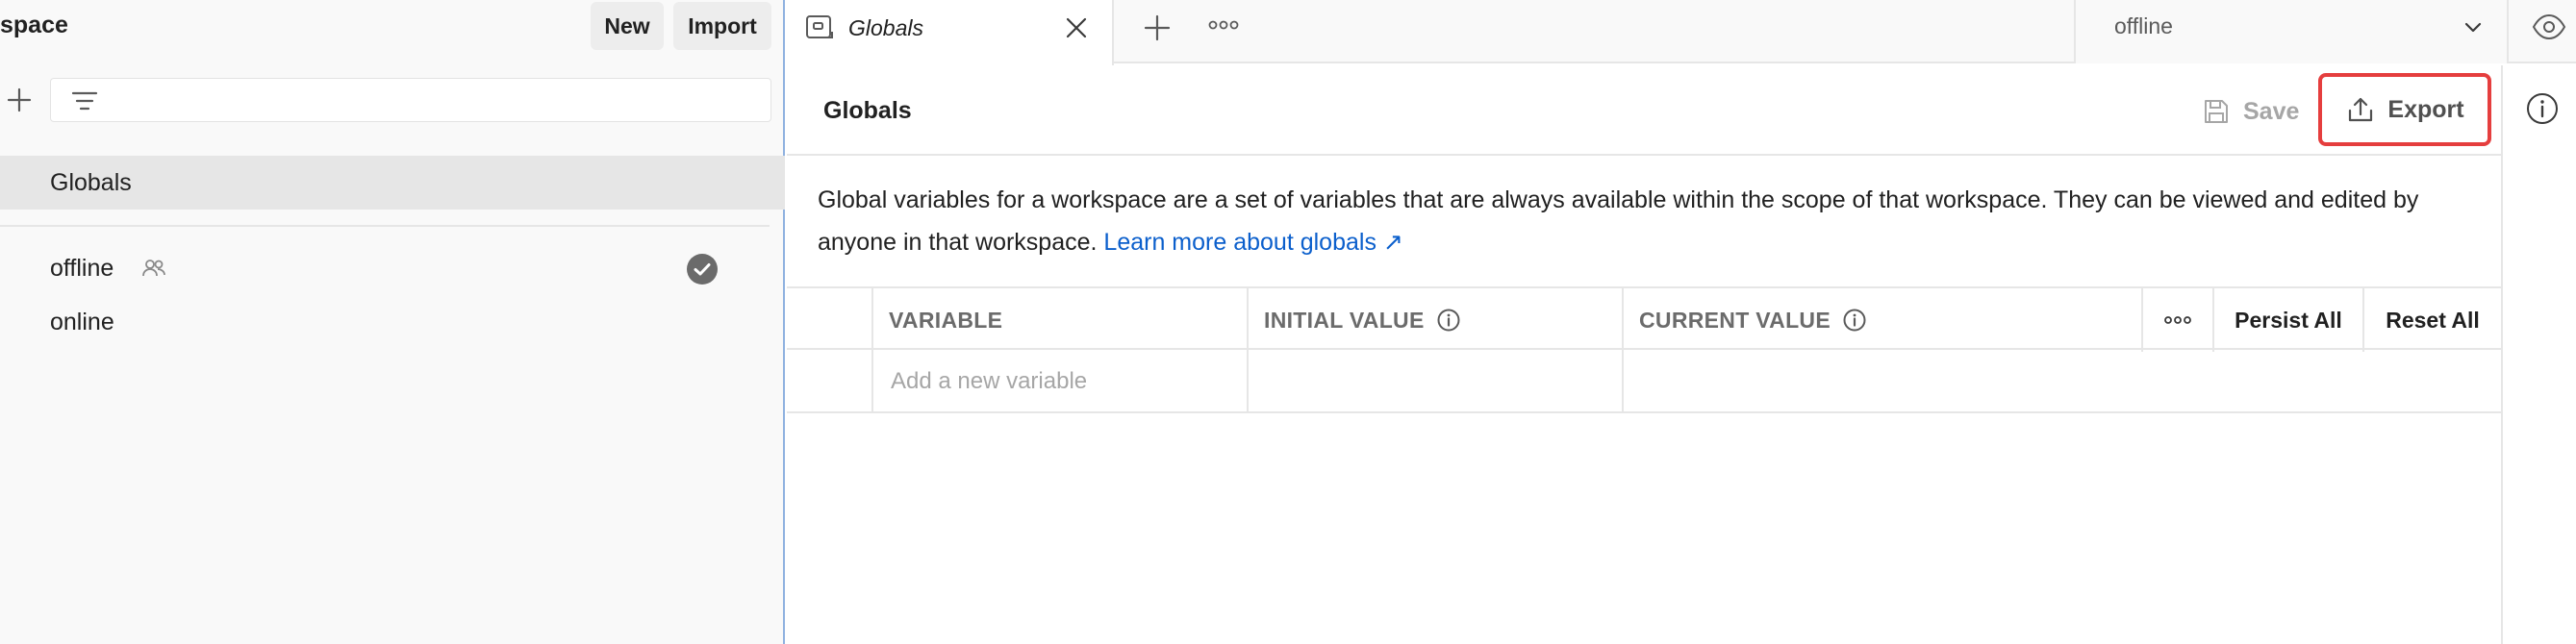 This screenshot has width=2576, height=644. What do you see at coordinates (2291, 31) in the screenshot?
I see `environment-selector: offline` at bounding box center [2291, 31].